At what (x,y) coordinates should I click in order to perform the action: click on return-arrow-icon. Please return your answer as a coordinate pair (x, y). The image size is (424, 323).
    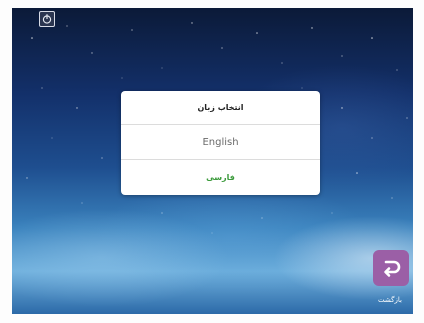
    Looking at the image, I should click on (392, 268).